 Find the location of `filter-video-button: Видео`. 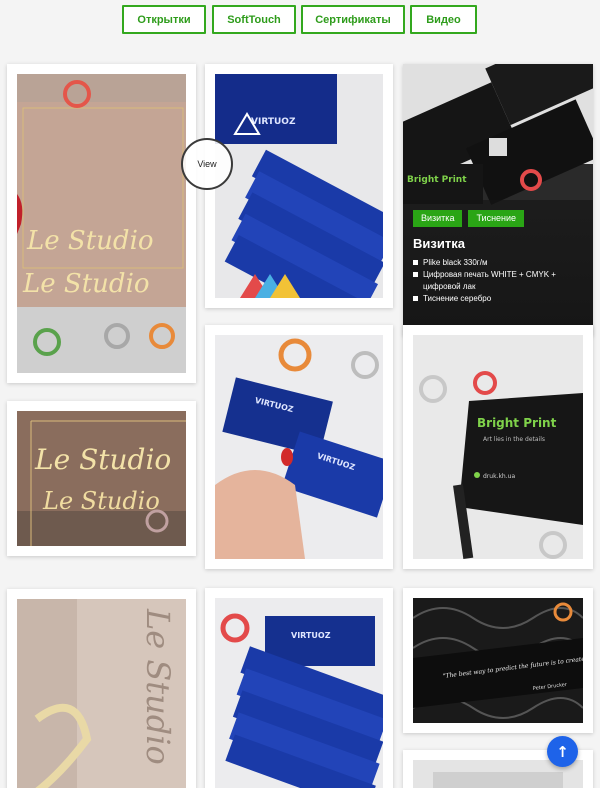

filter-video-button: Видео is located at coordinates (443, 19).